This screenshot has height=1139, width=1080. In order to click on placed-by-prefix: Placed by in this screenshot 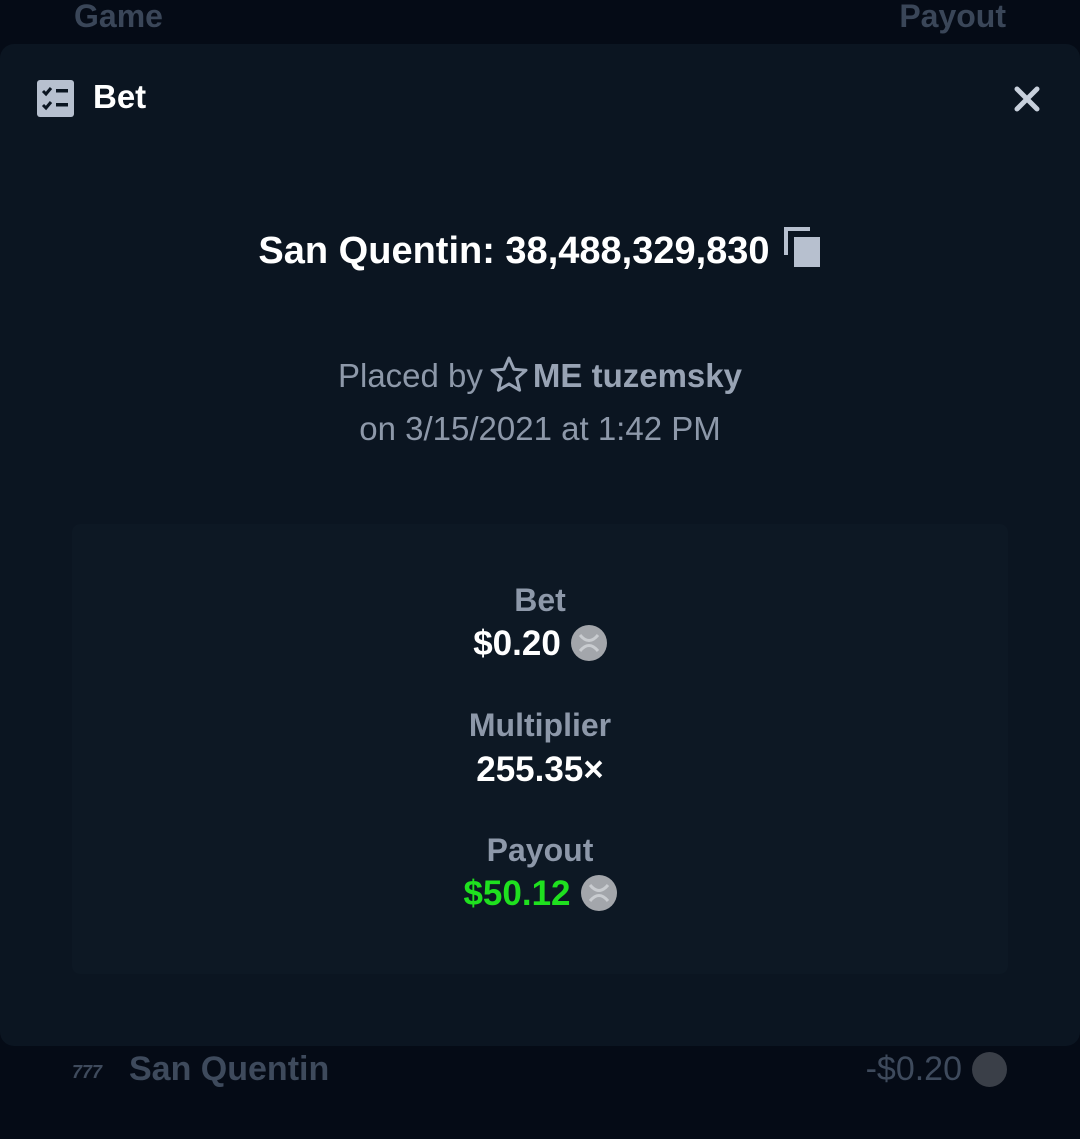, I will do `click(410, 375)`.